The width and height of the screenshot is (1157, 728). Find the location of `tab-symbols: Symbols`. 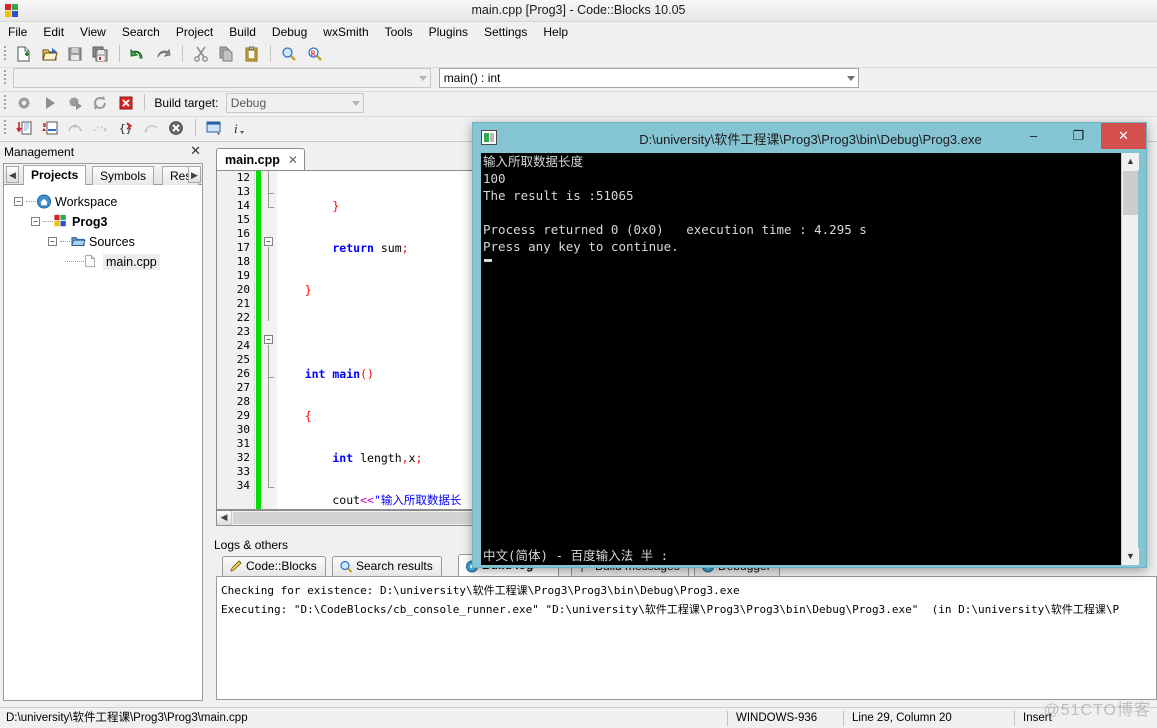

tab-symbols: Symbols is located at coordinates (123, 175).